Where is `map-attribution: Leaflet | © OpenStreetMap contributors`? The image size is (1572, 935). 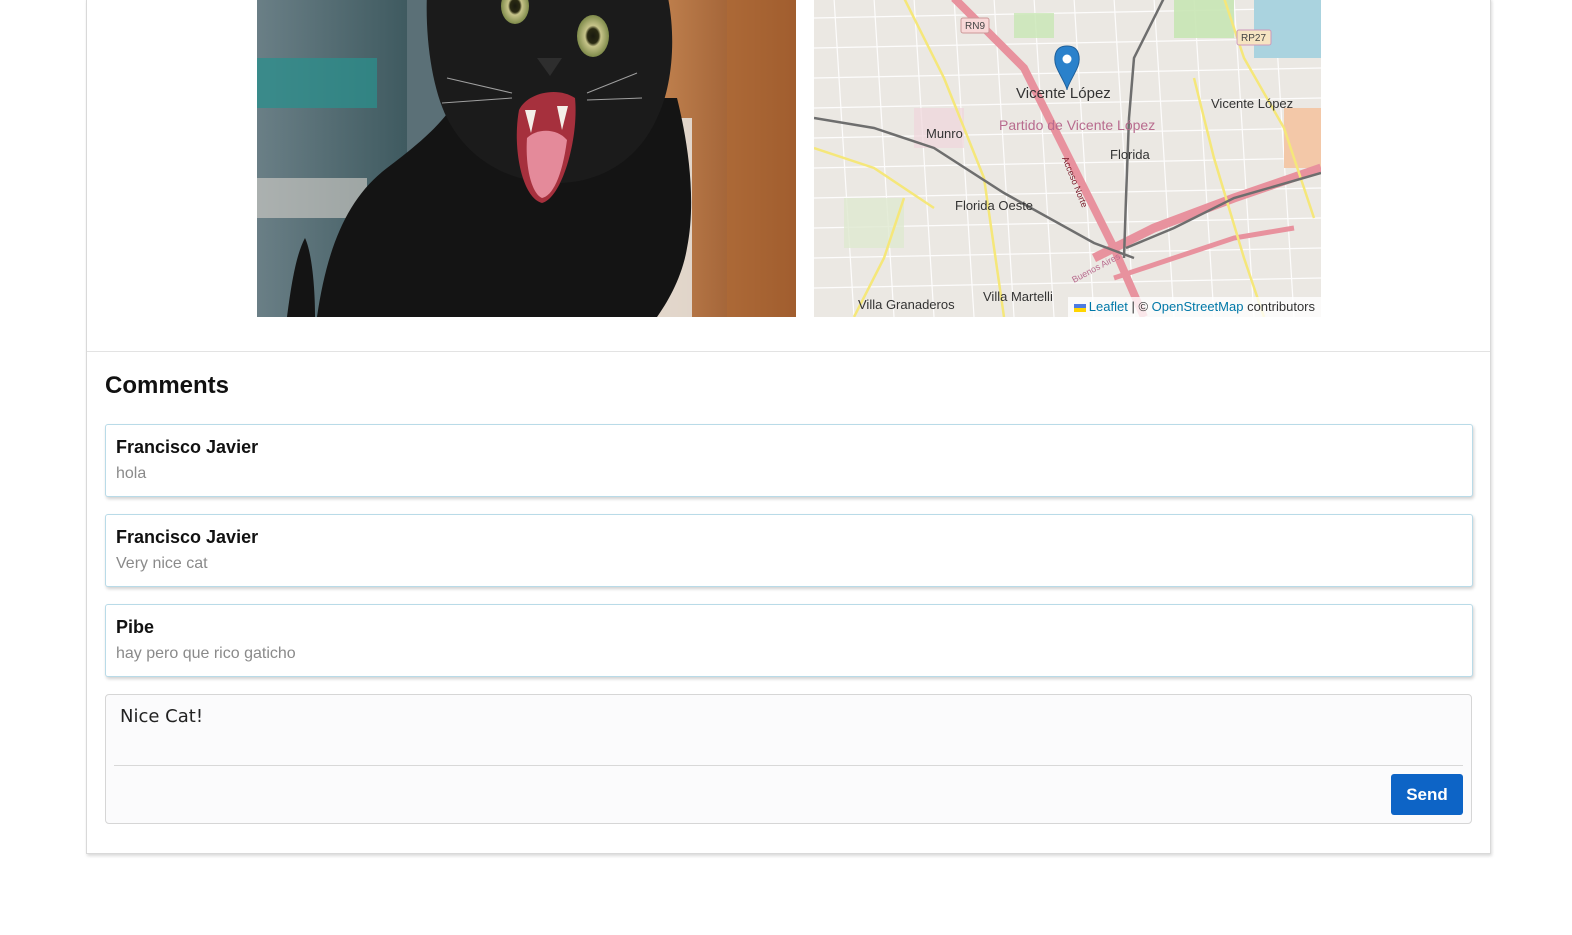
map-attribution: Leaflet | © OpenStreetMap contributors is located at coordinates (1194, 307).